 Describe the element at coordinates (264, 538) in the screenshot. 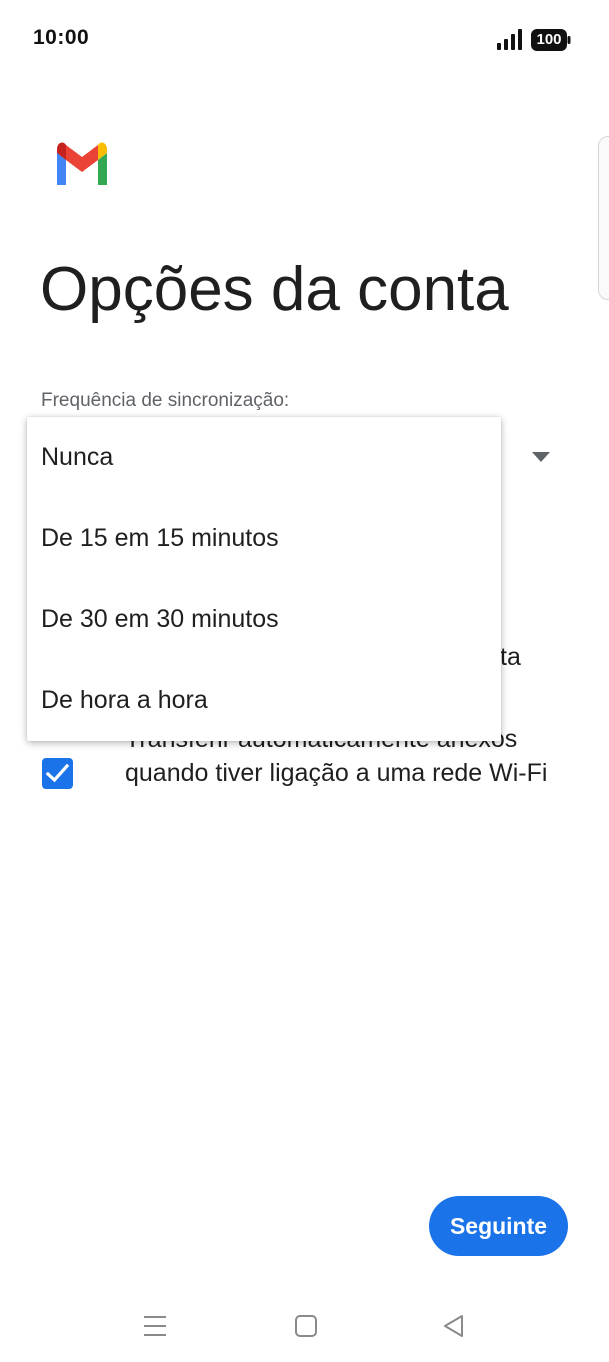

I see `dropdown-option-15-minutes: De 15 em 15 minutos` at that location.